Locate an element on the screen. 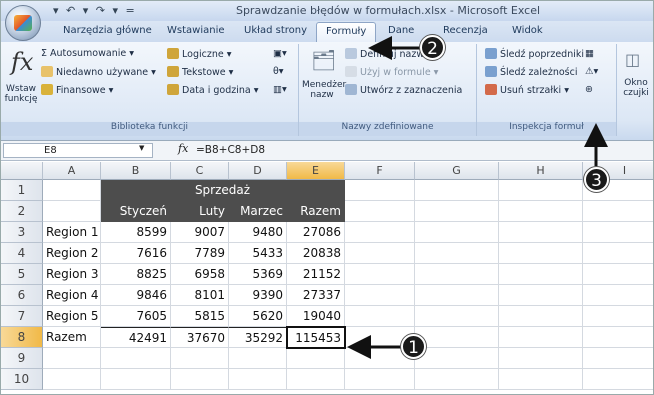 The height and width of the screenshot is (395, 654). evaluate-formula-icon: ⊛ is located at coordinates (589, 89).